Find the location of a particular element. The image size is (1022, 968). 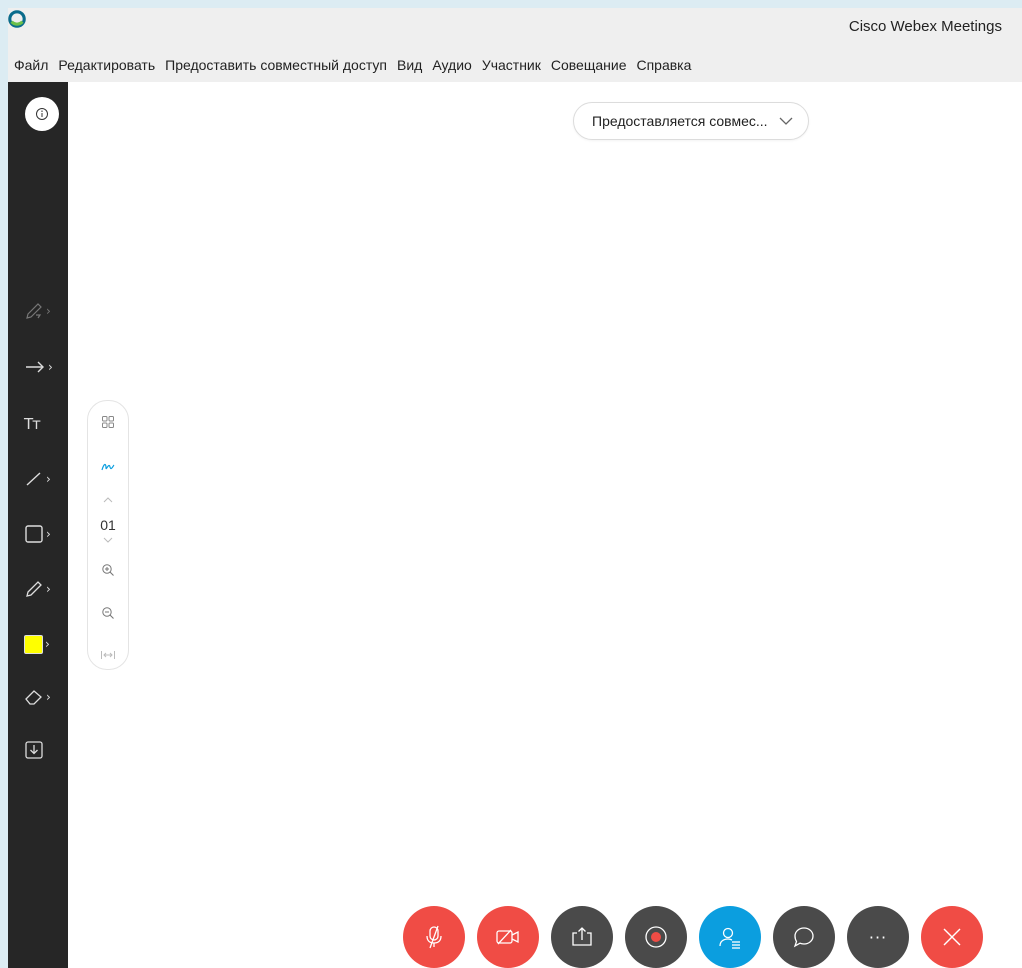

window-title: Cisco Webex Meetings is located at coordinates (925, 26).